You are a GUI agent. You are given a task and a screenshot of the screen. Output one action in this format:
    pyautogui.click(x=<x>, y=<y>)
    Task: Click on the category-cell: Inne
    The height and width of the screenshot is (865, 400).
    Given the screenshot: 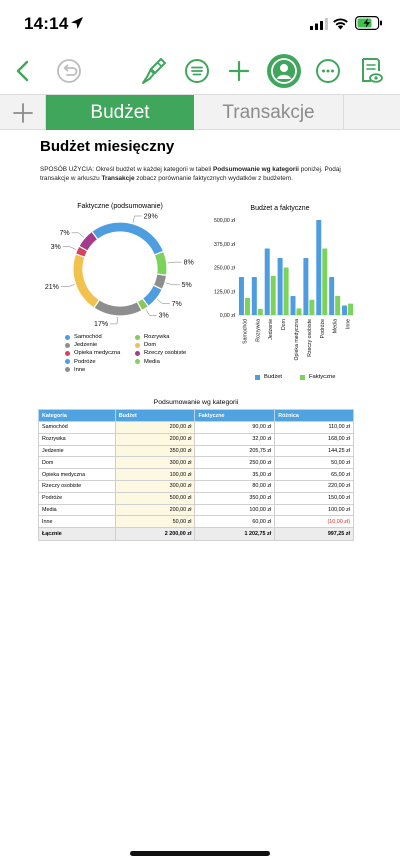 What is the action you would take?
    pyautogui.click(x=77, y=522)
    